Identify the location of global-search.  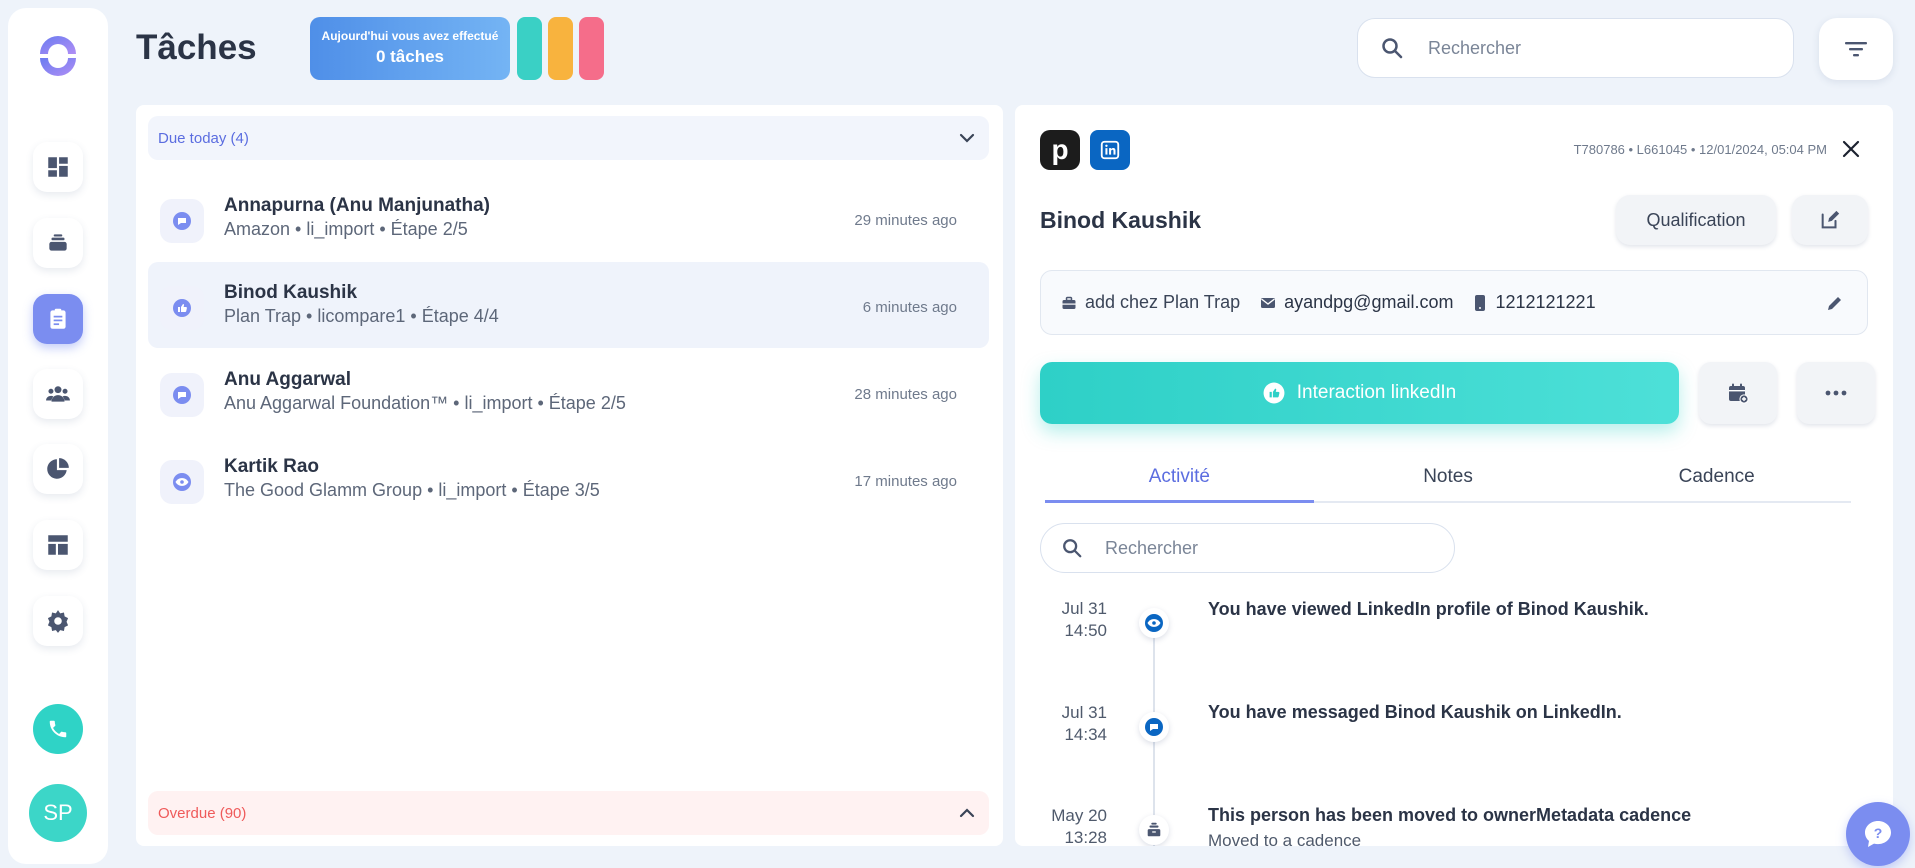
(1575, 48).